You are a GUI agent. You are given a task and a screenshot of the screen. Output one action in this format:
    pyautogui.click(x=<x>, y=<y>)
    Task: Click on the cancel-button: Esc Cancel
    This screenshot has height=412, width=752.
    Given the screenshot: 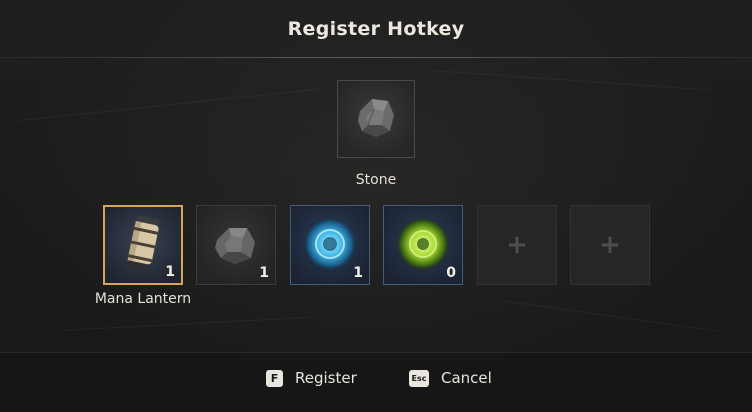 What is the action you would take?
    pyautogui.click(x=450, y=378)
    